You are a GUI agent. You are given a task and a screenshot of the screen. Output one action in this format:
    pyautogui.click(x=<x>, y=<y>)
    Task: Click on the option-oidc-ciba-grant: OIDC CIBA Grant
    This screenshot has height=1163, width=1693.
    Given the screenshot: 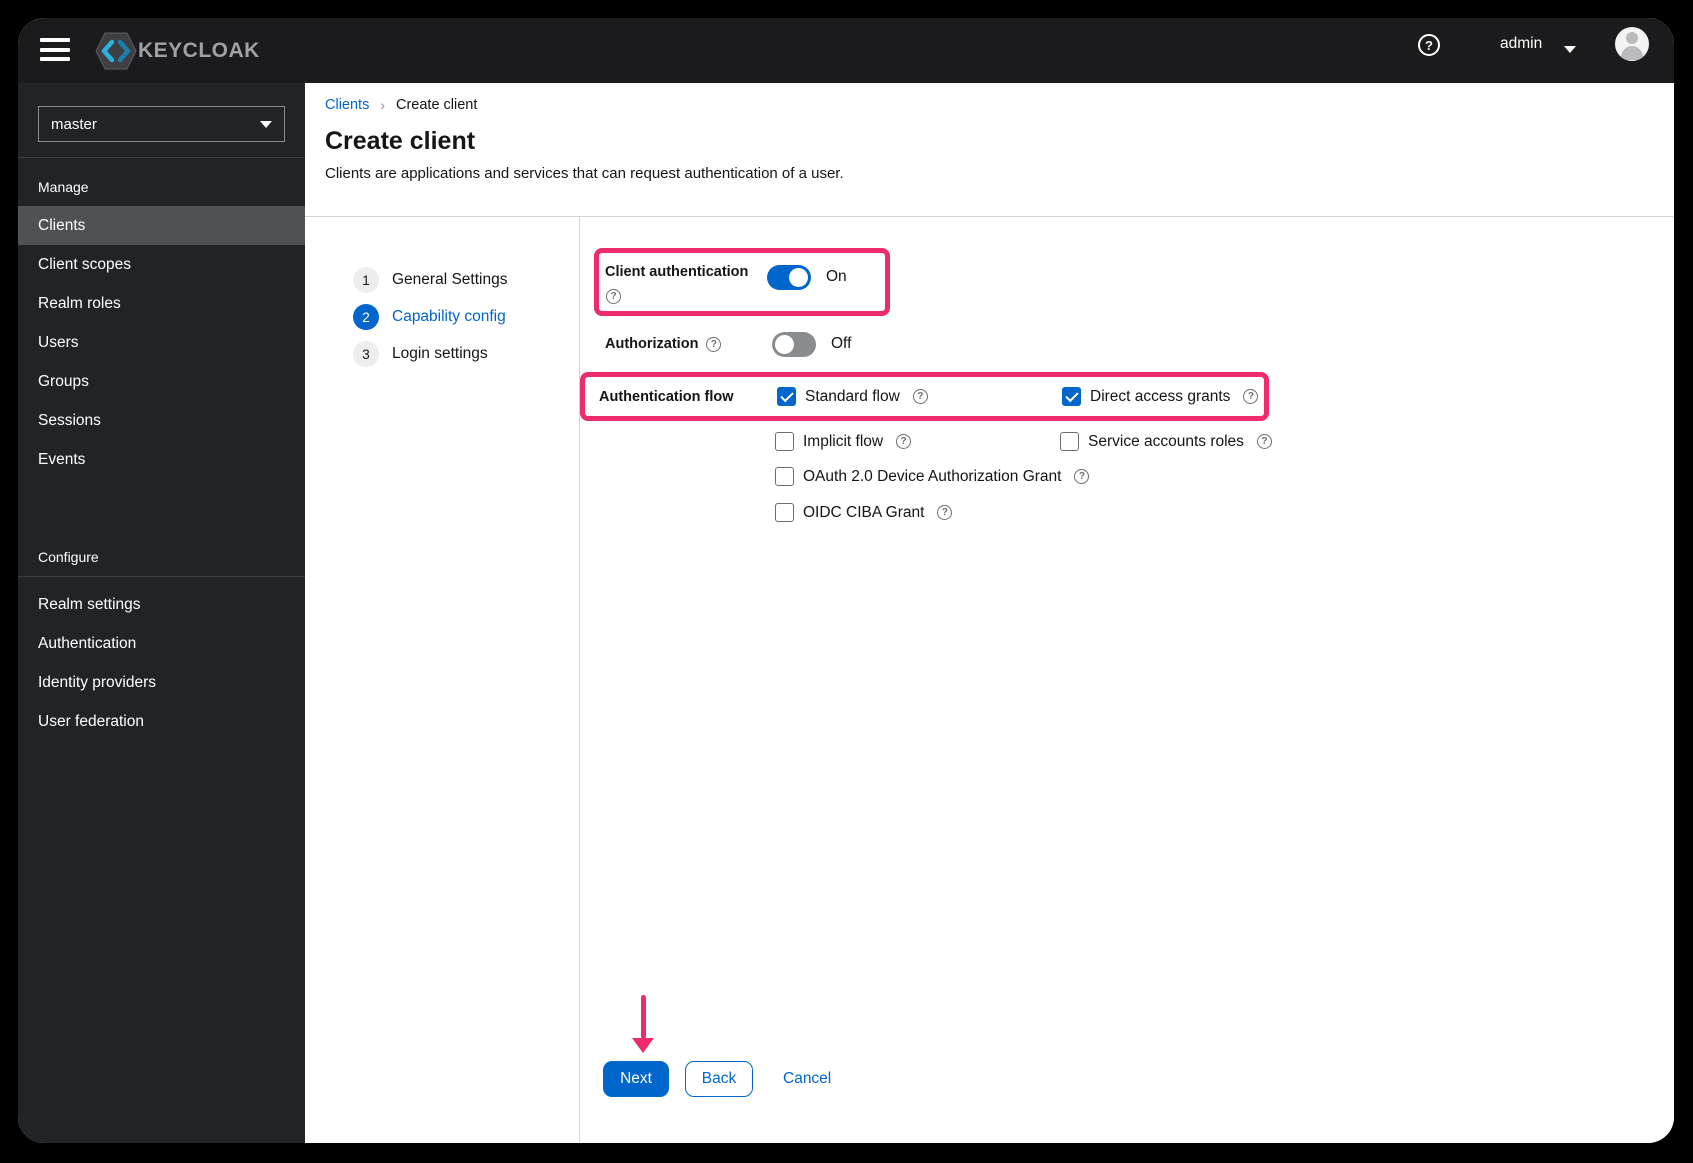 What is the action you would take?
    pyautogui.click(x=864, y=512)
    